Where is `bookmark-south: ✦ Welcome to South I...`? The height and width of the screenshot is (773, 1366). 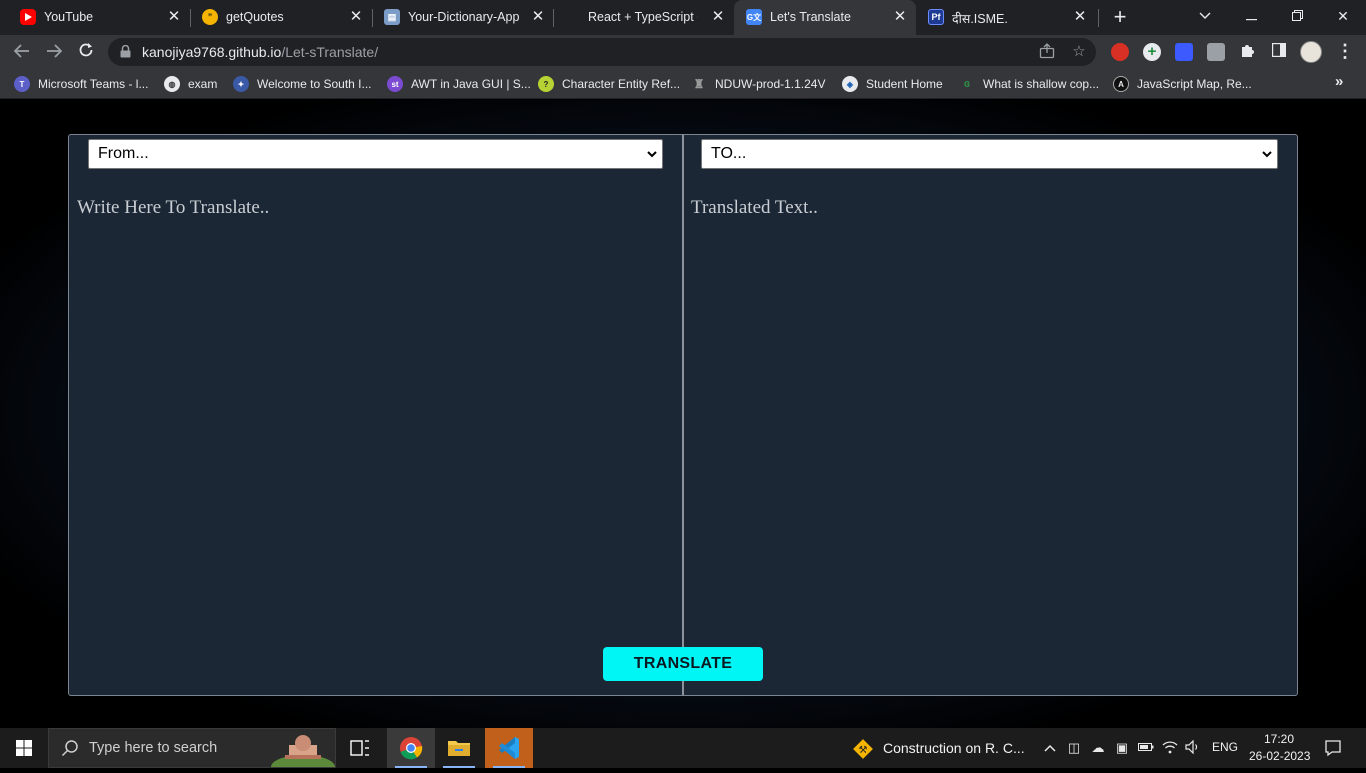
bookmark-south: ✦ Welcome to South I... is located at coordinates (302, 84).